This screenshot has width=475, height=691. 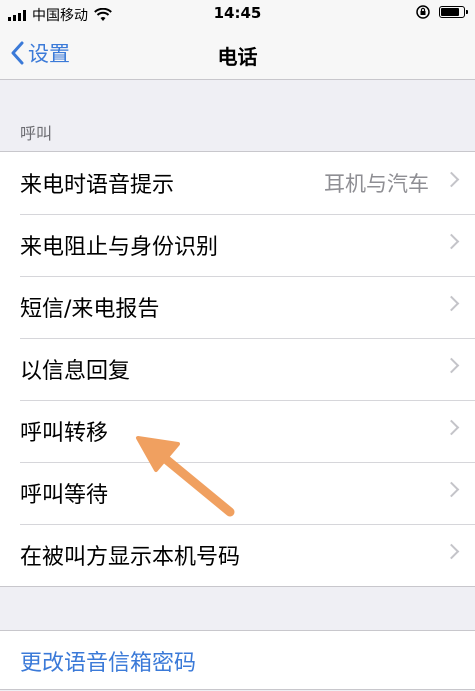 I want to click on settings-row-call-waiting: 呼叫等待, so click(x=237, y=493).